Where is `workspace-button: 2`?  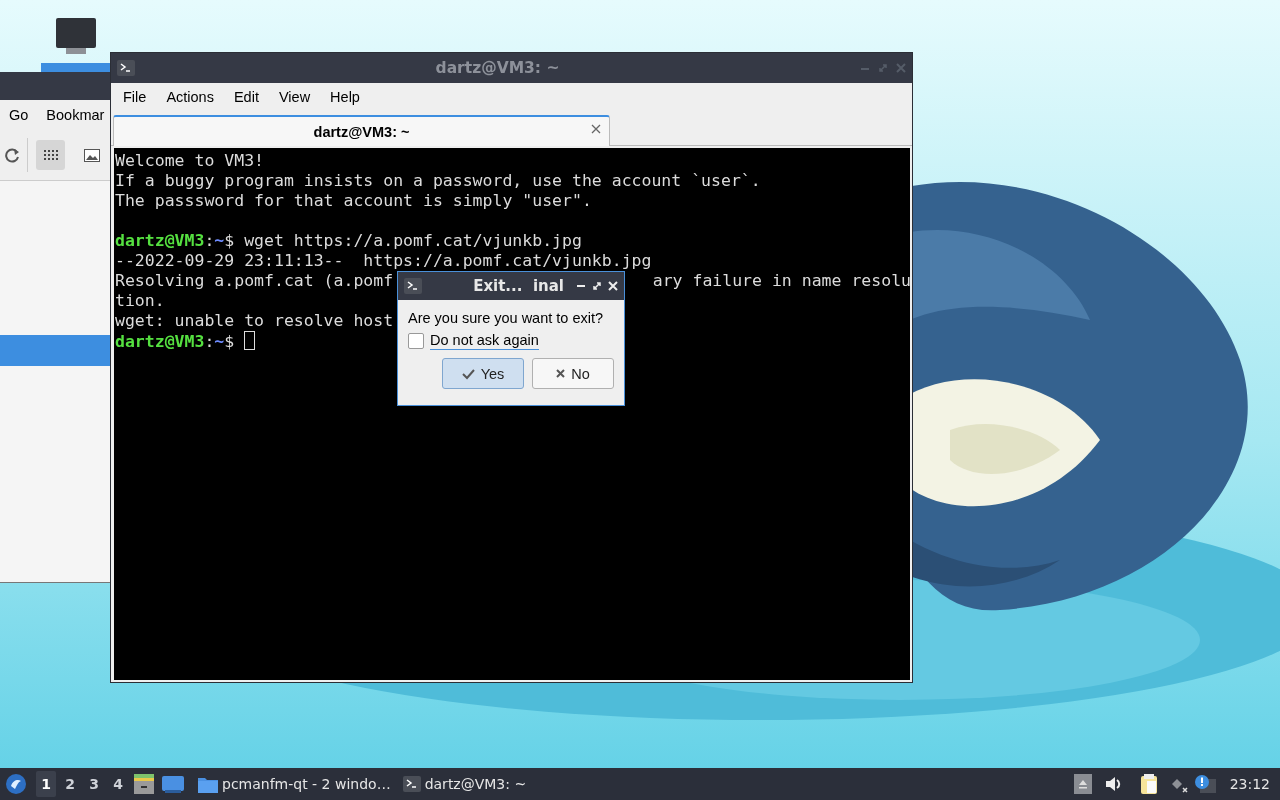
workspace-button: 2 is located at coordinates (70, 784).